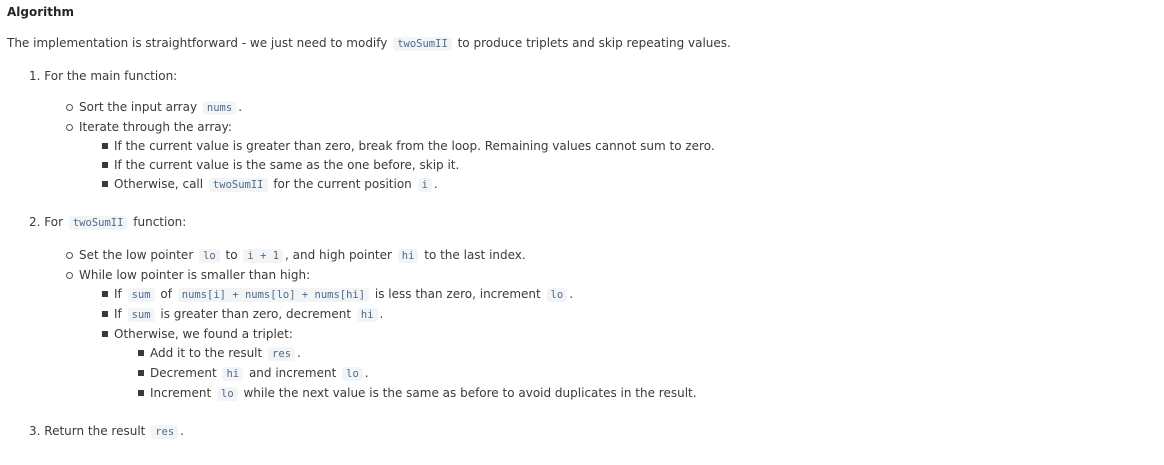  I want to click on list-item-add-result: Add it to the result res., so click(225, 353).